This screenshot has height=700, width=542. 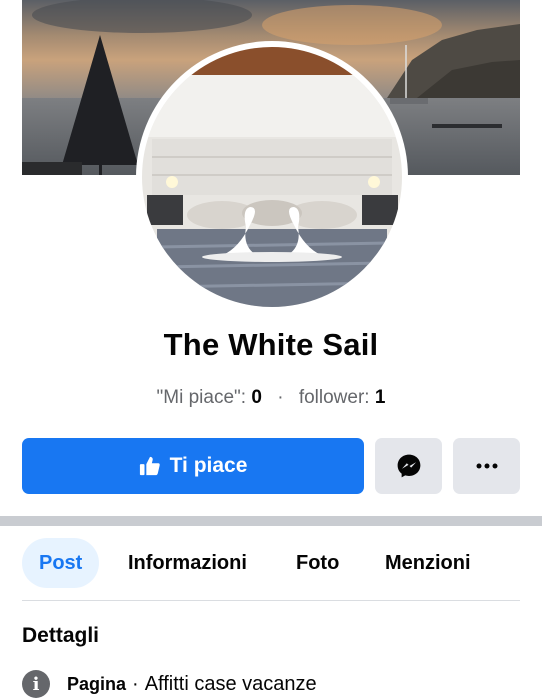 I want to click on likes-count: 0, so click(x=256, y=397).